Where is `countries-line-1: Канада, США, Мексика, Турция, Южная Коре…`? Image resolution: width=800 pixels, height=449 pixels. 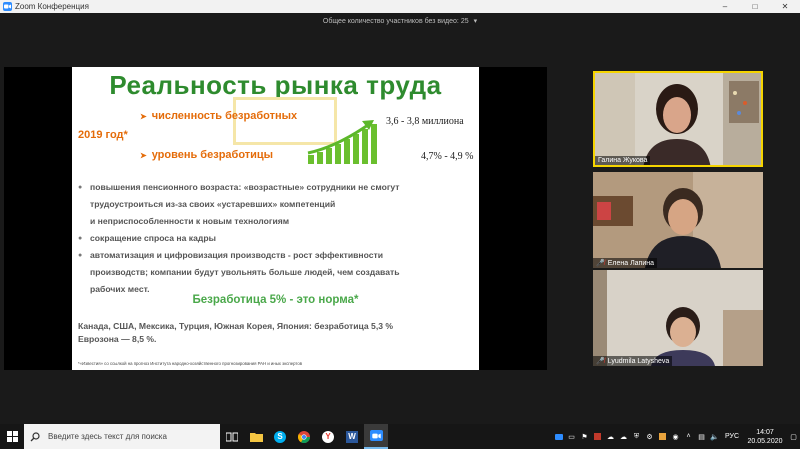
countries-line-1: Канада, США, Мексика, Турция, Южная Коре… is located at coordinates (236, 326).